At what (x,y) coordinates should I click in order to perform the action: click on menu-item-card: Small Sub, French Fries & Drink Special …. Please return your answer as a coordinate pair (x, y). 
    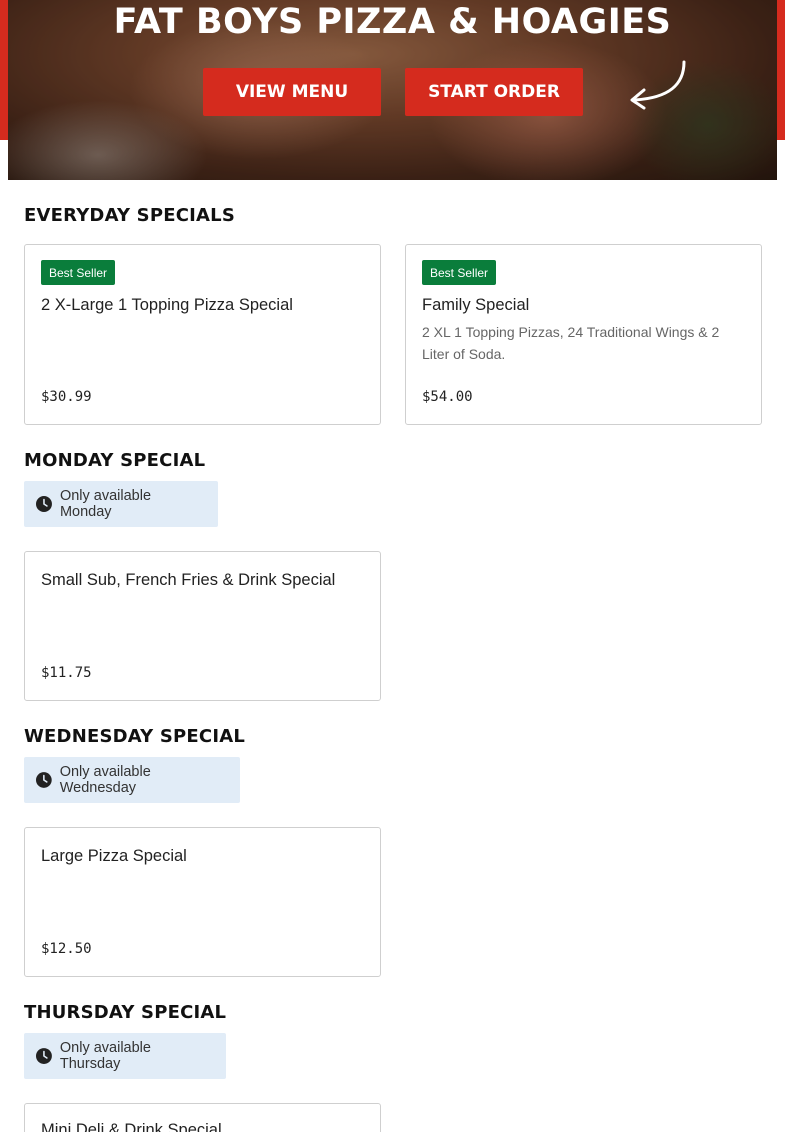
    Looking at the image, I should click on (202, 626).